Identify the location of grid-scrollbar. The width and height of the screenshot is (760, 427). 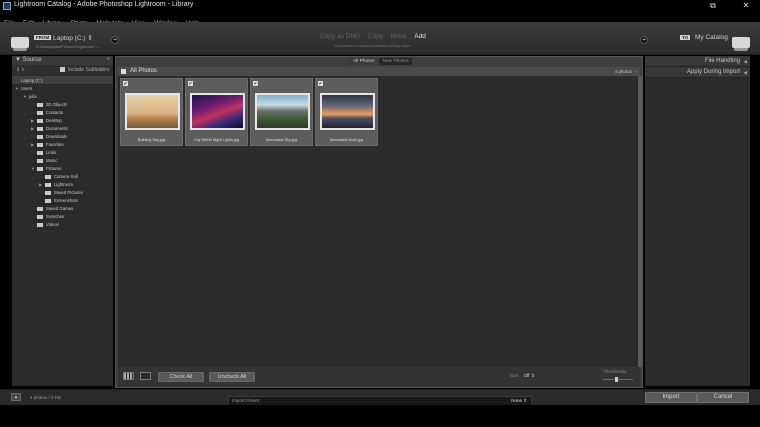
(640, 221).